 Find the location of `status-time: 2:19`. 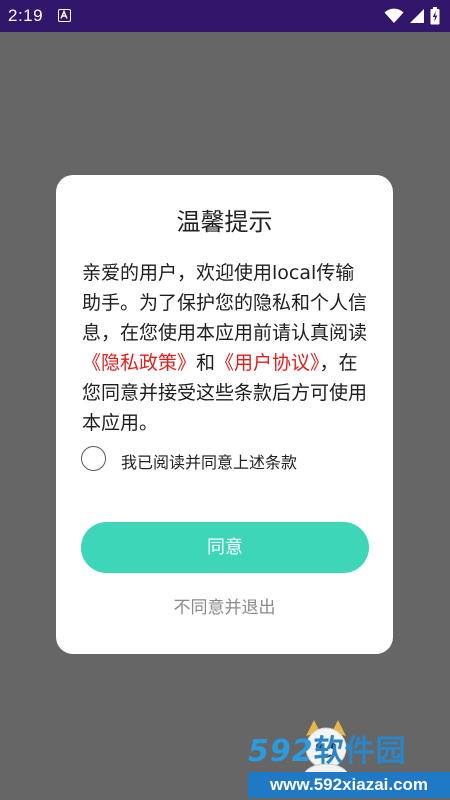

status-time: 2:19 is located at coordinates (26, 15).